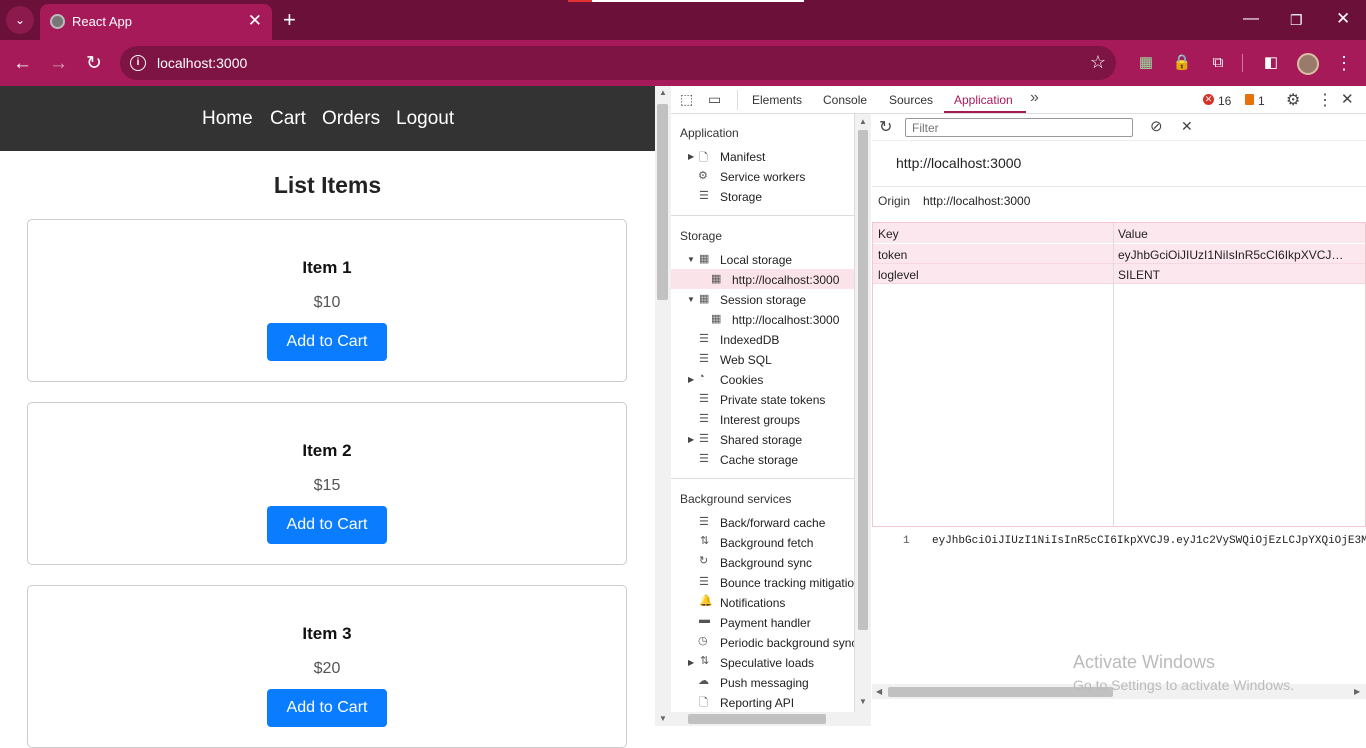 This screenshot has width=1366, height=748. I want to click on sidebar-divider, so click(762, 478).